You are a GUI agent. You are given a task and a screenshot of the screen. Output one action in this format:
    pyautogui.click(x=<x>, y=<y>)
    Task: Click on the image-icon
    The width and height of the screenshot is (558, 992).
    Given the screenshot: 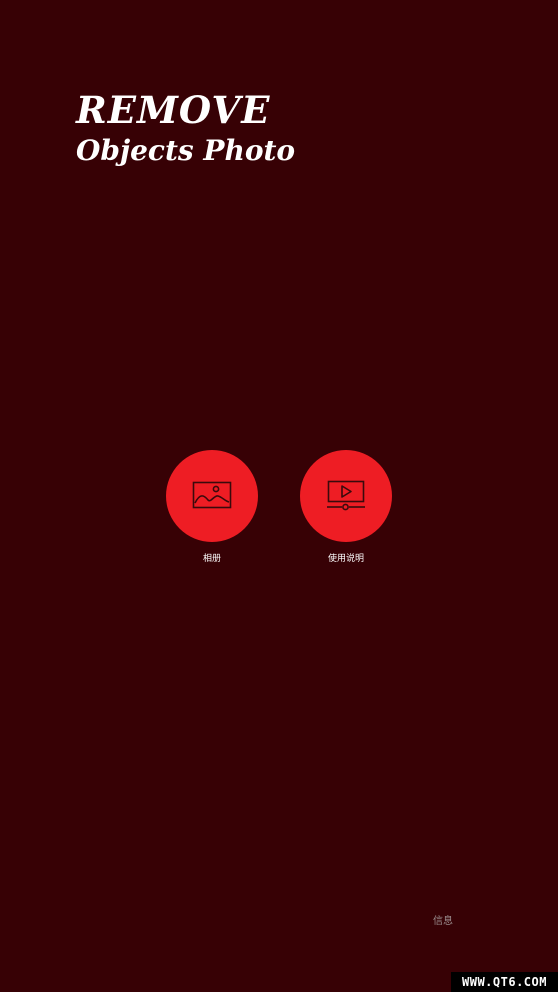 What is the action you would take?
    pyautogui.click(x=212, y=495)
    